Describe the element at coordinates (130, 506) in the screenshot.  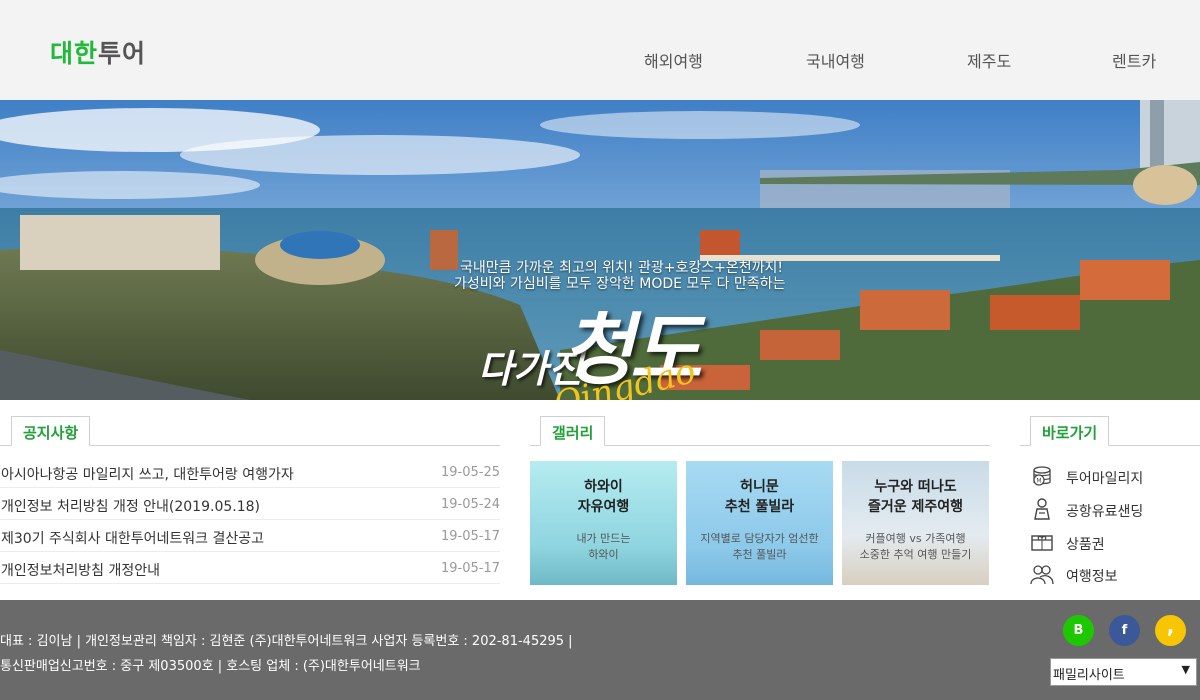
I see `notice-title: 개인정보 처리방침 개정 안내(2019.05.18)` at that location.